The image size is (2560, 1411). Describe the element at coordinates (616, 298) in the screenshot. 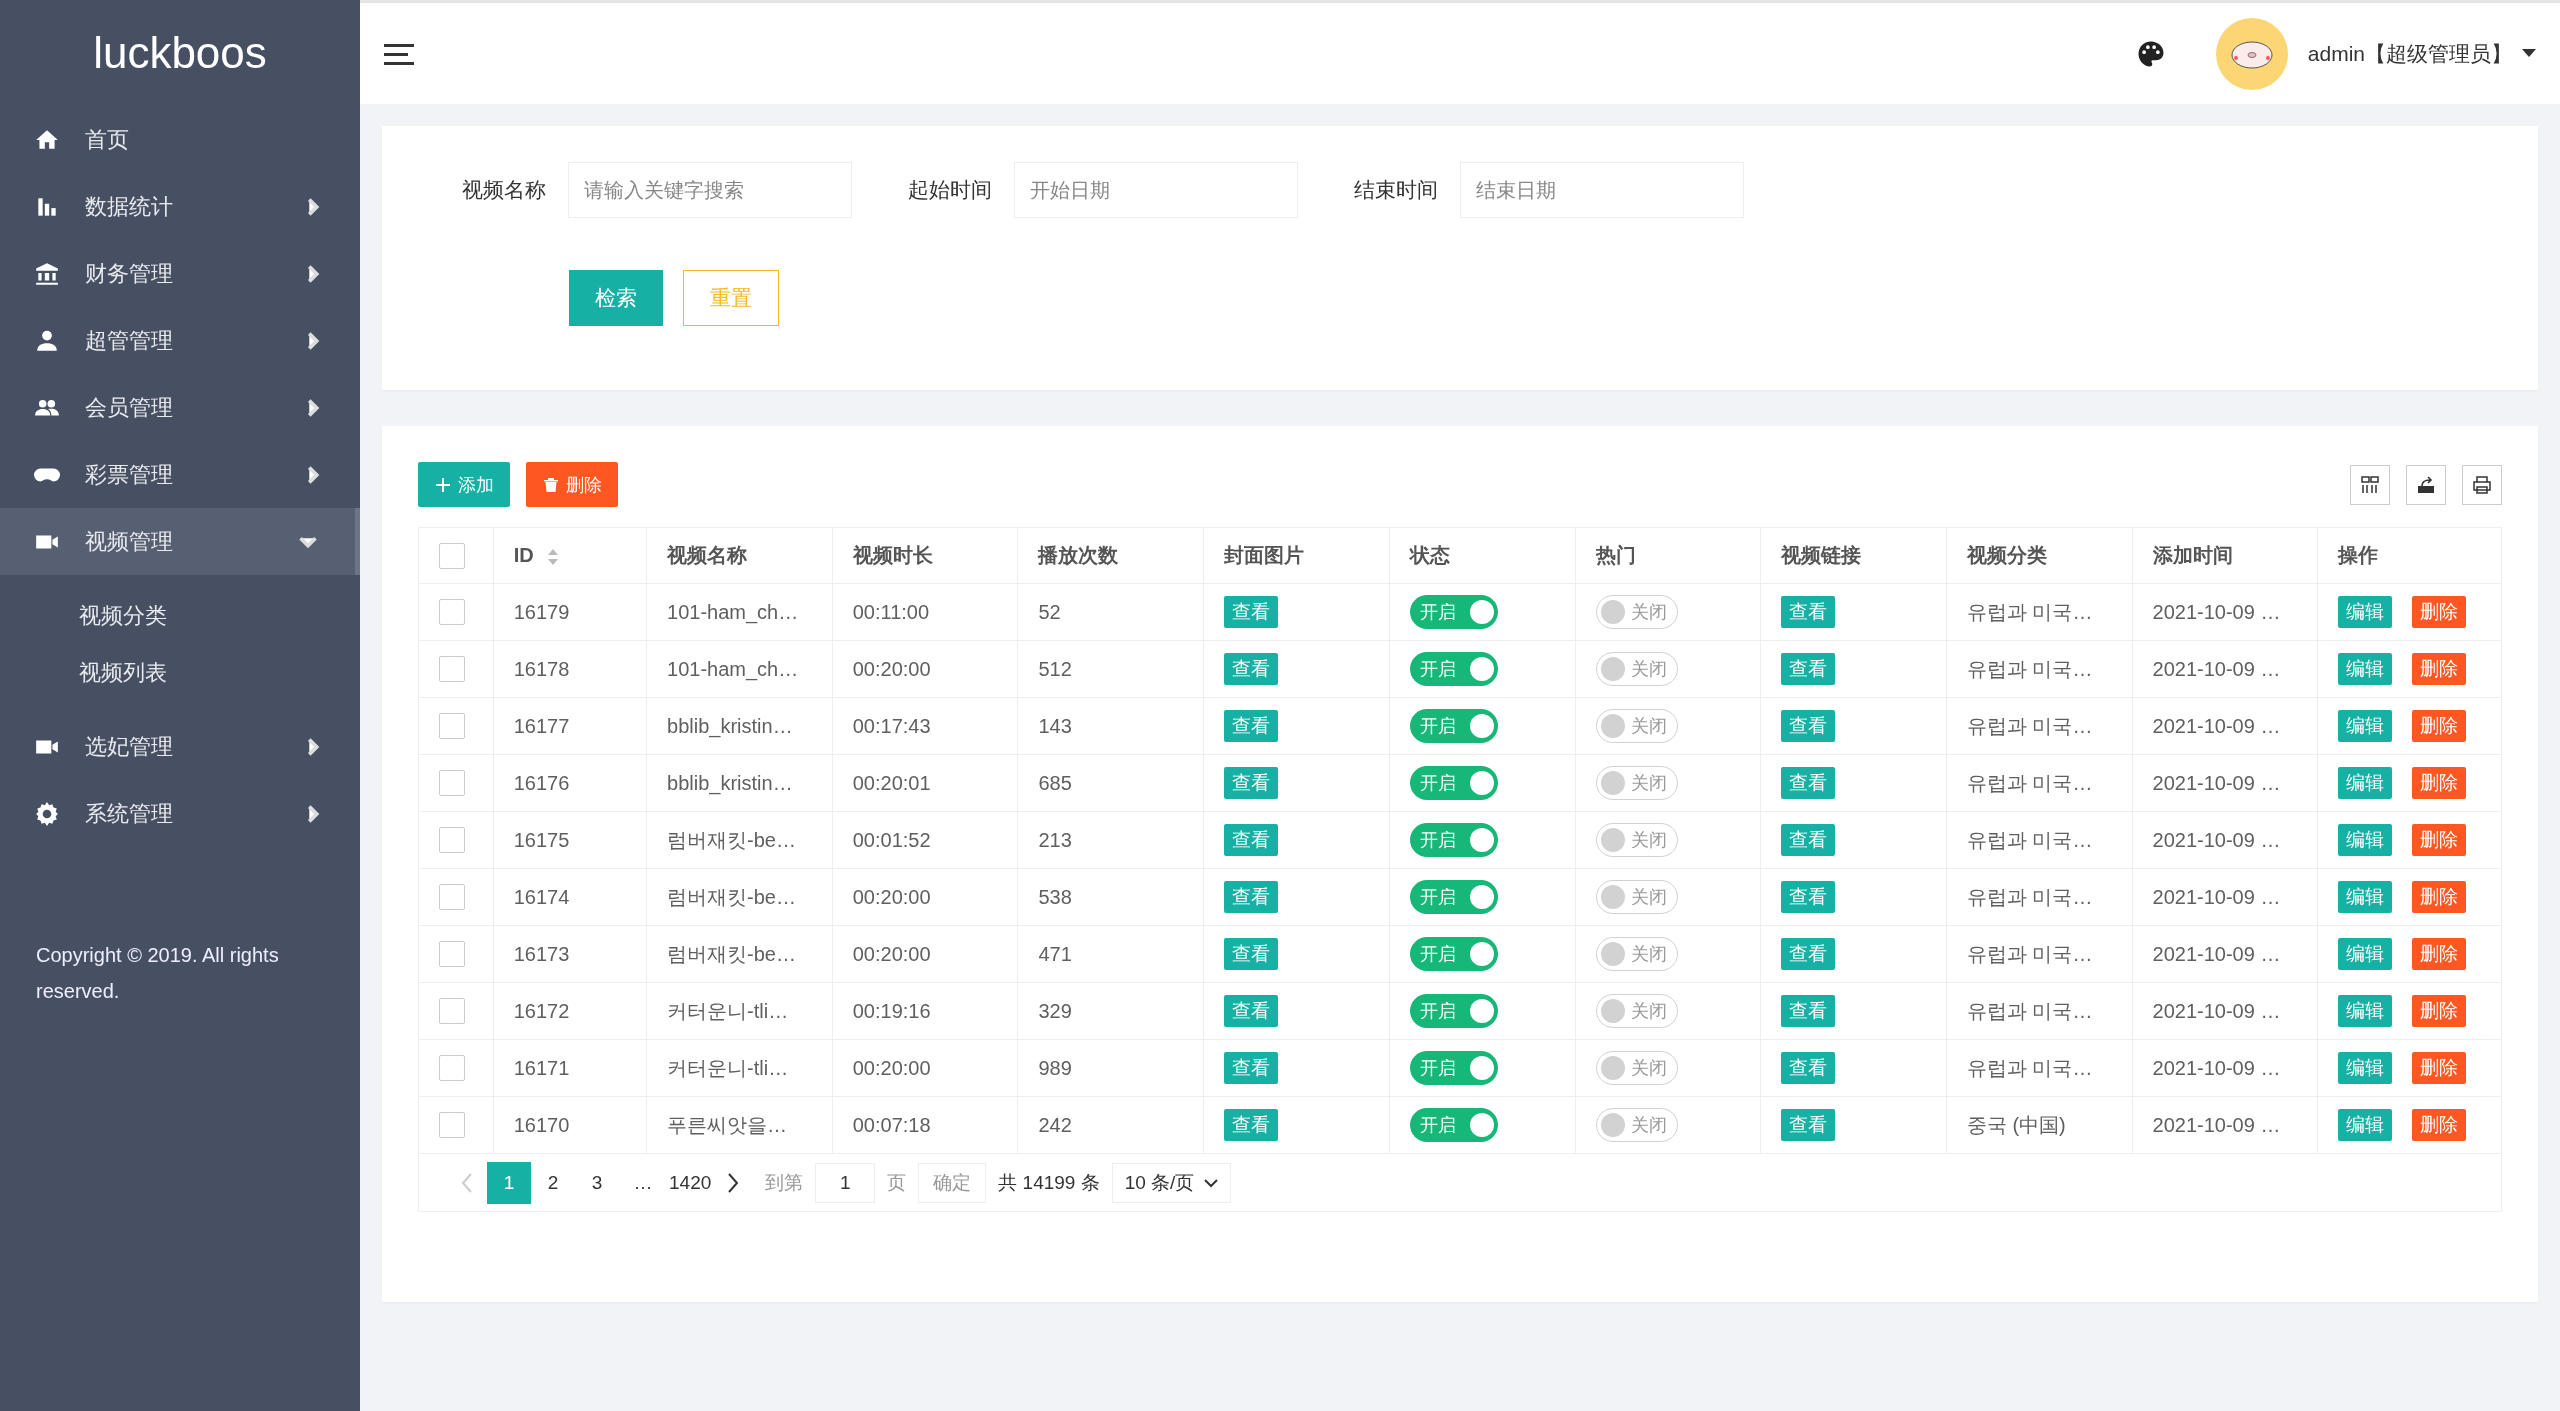

I see `search-button: 检索` at that location.